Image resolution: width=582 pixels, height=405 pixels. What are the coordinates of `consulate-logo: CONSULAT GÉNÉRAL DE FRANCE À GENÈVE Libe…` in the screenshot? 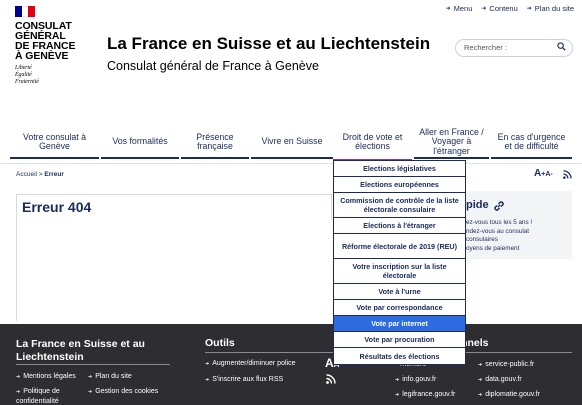 It's located at (51, 46).